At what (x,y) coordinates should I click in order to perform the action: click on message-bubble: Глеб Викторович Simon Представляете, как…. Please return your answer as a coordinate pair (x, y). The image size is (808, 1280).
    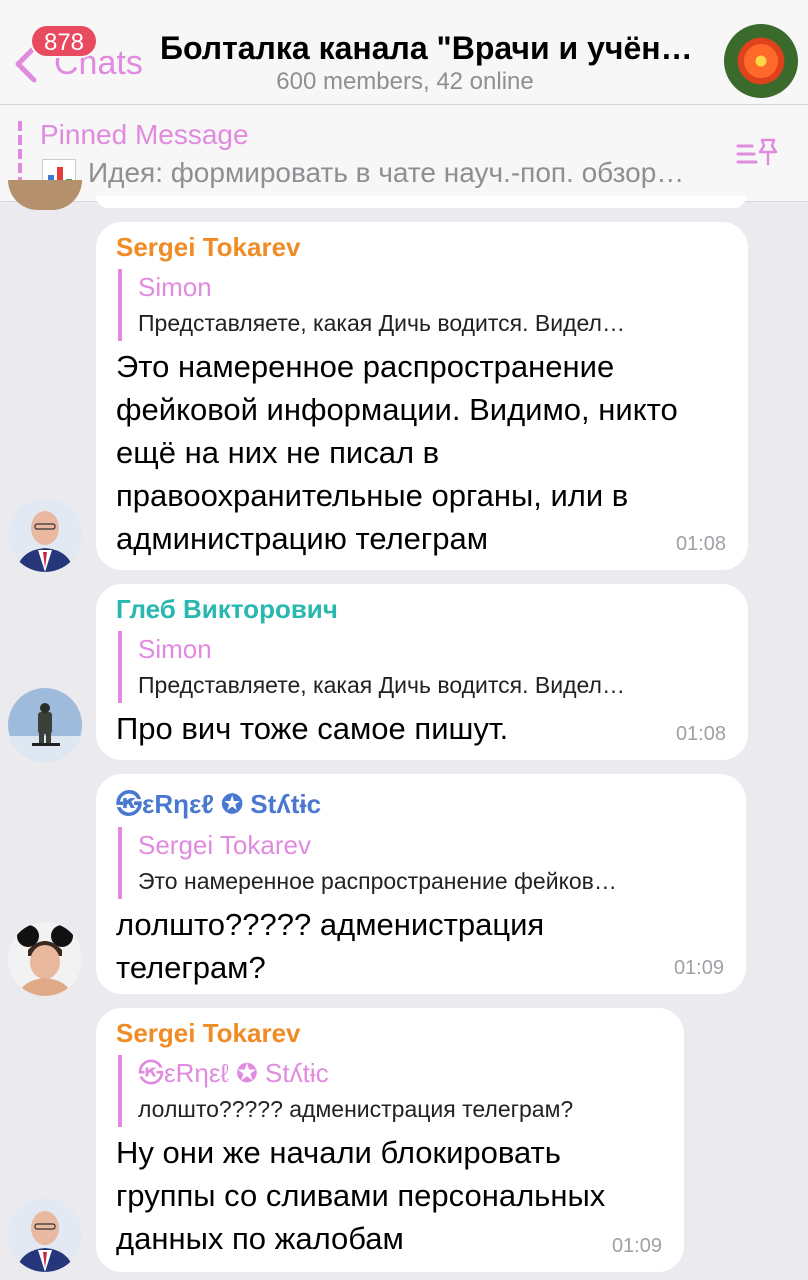
    Looking at the image, I should click on (422, 672).